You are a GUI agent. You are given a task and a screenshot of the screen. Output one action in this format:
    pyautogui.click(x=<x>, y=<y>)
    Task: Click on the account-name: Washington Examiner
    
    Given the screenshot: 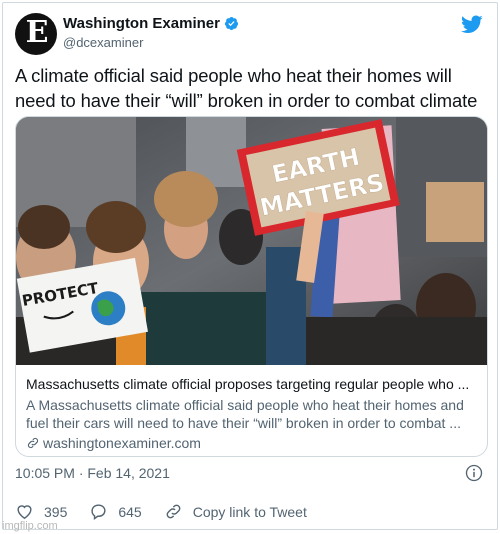 What is the action you would take?
    pyautogui.click(x=141, y=23)
    